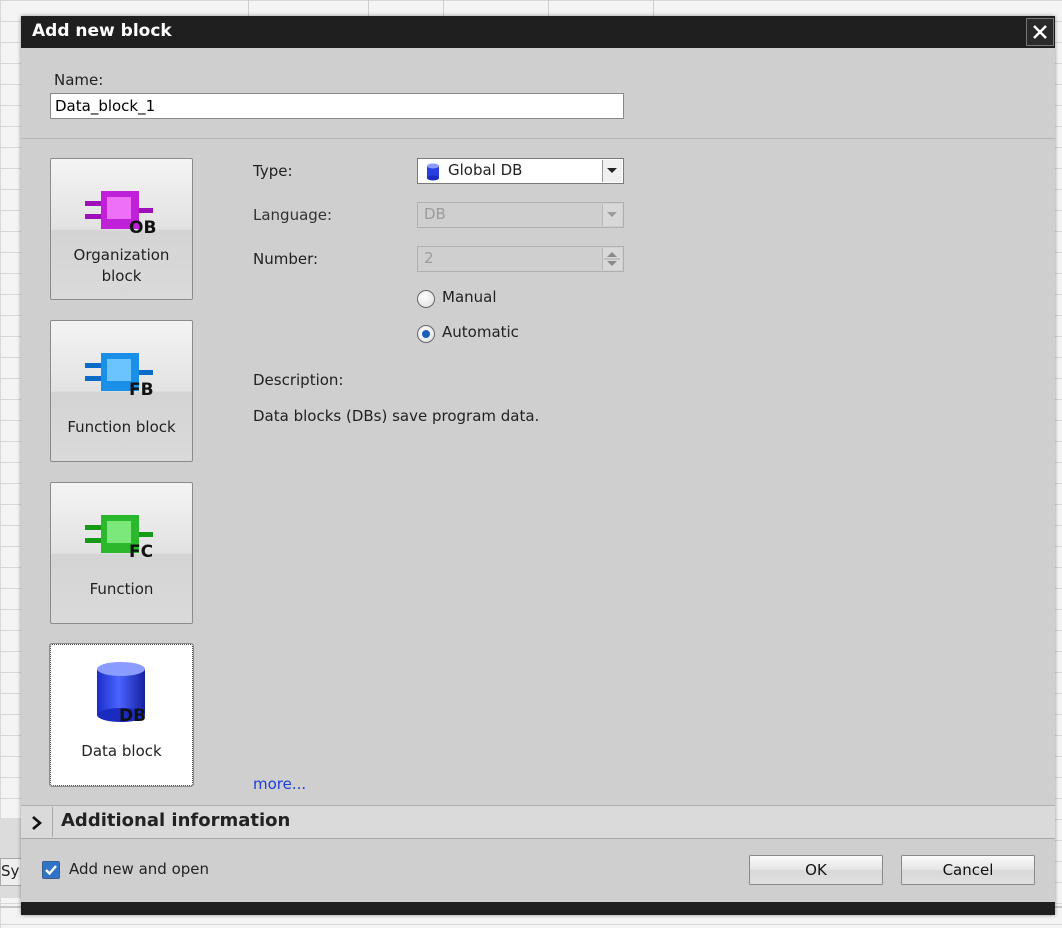 The image size is (1062, 928). What do you see at coordinates (429, 258) in the screenshot?
I see `number-value: 2` at bounding box center [429, 258].